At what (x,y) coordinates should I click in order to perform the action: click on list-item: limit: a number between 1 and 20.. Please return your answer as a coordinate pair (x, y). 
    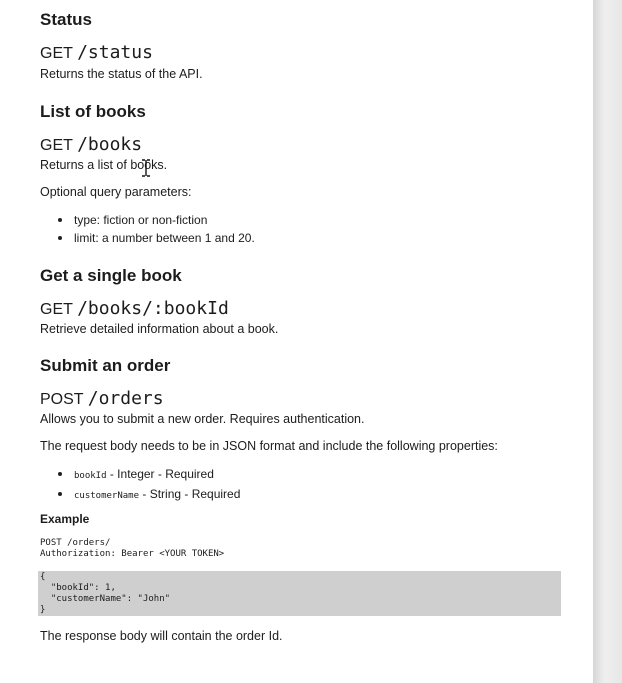
    Looking at the image, I should click on (147, 238).